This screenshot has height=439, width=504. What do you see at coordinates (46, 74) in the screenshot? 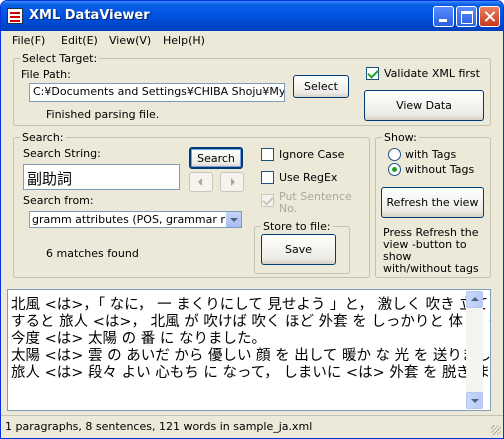
I see `file-path-label: File Path:` at bounding box center [46, 74].